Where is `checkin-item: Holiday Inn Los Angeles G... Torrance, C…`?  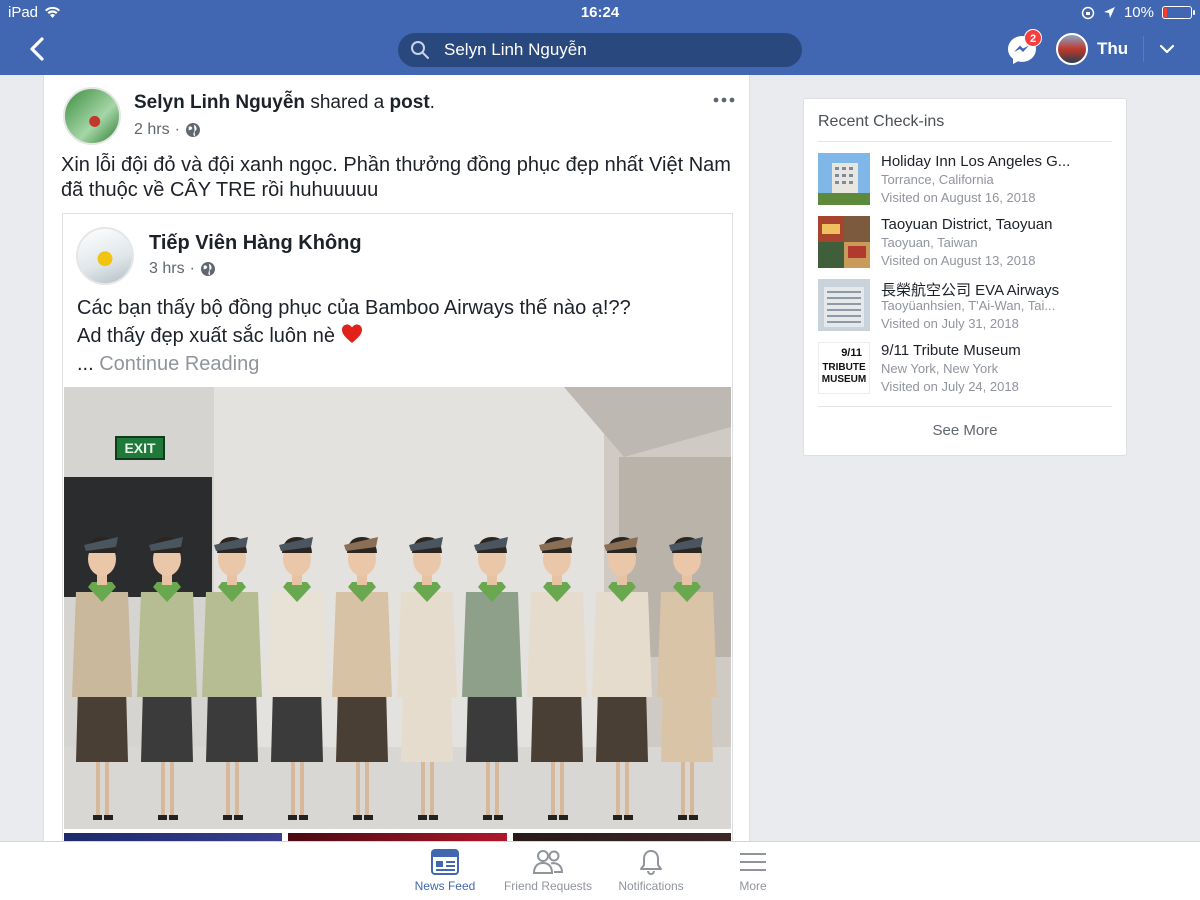
checkin-item: Holiday Inn Los Angeles G... Torrance, C… is located at coordinates (966, 181).